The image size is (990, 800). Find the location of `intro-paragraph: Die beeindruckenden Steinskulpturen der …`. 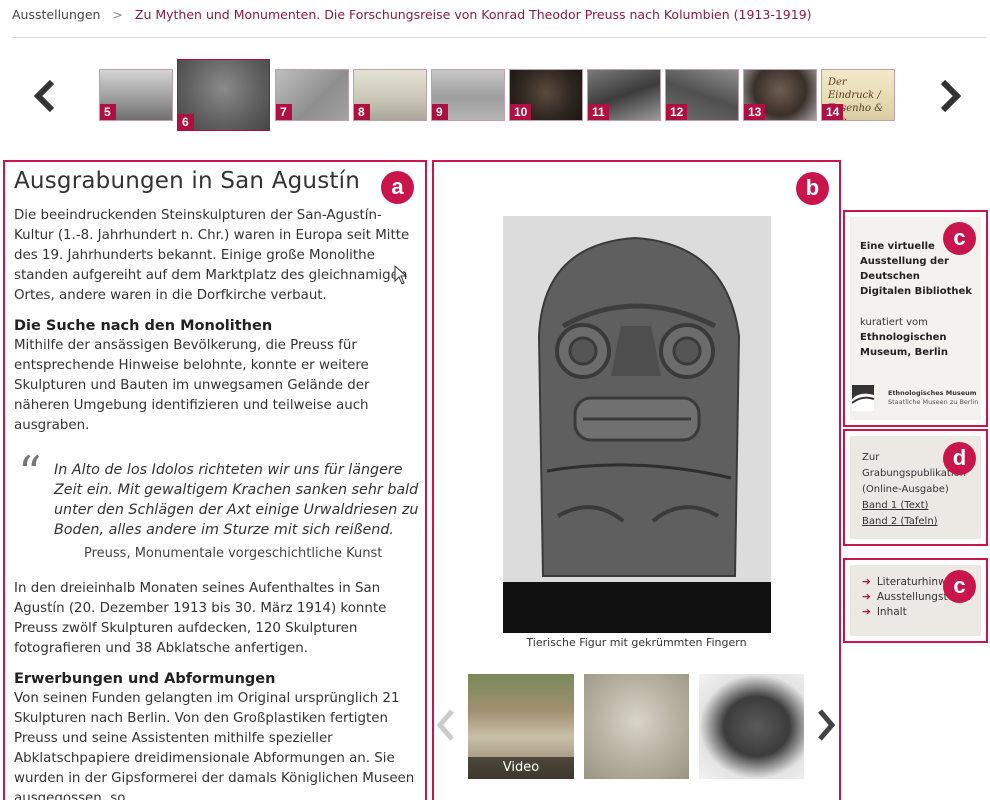

intro-paragraph: Die beeindruckenden Steinskulpturen der … is located at coordinates (212, 255).